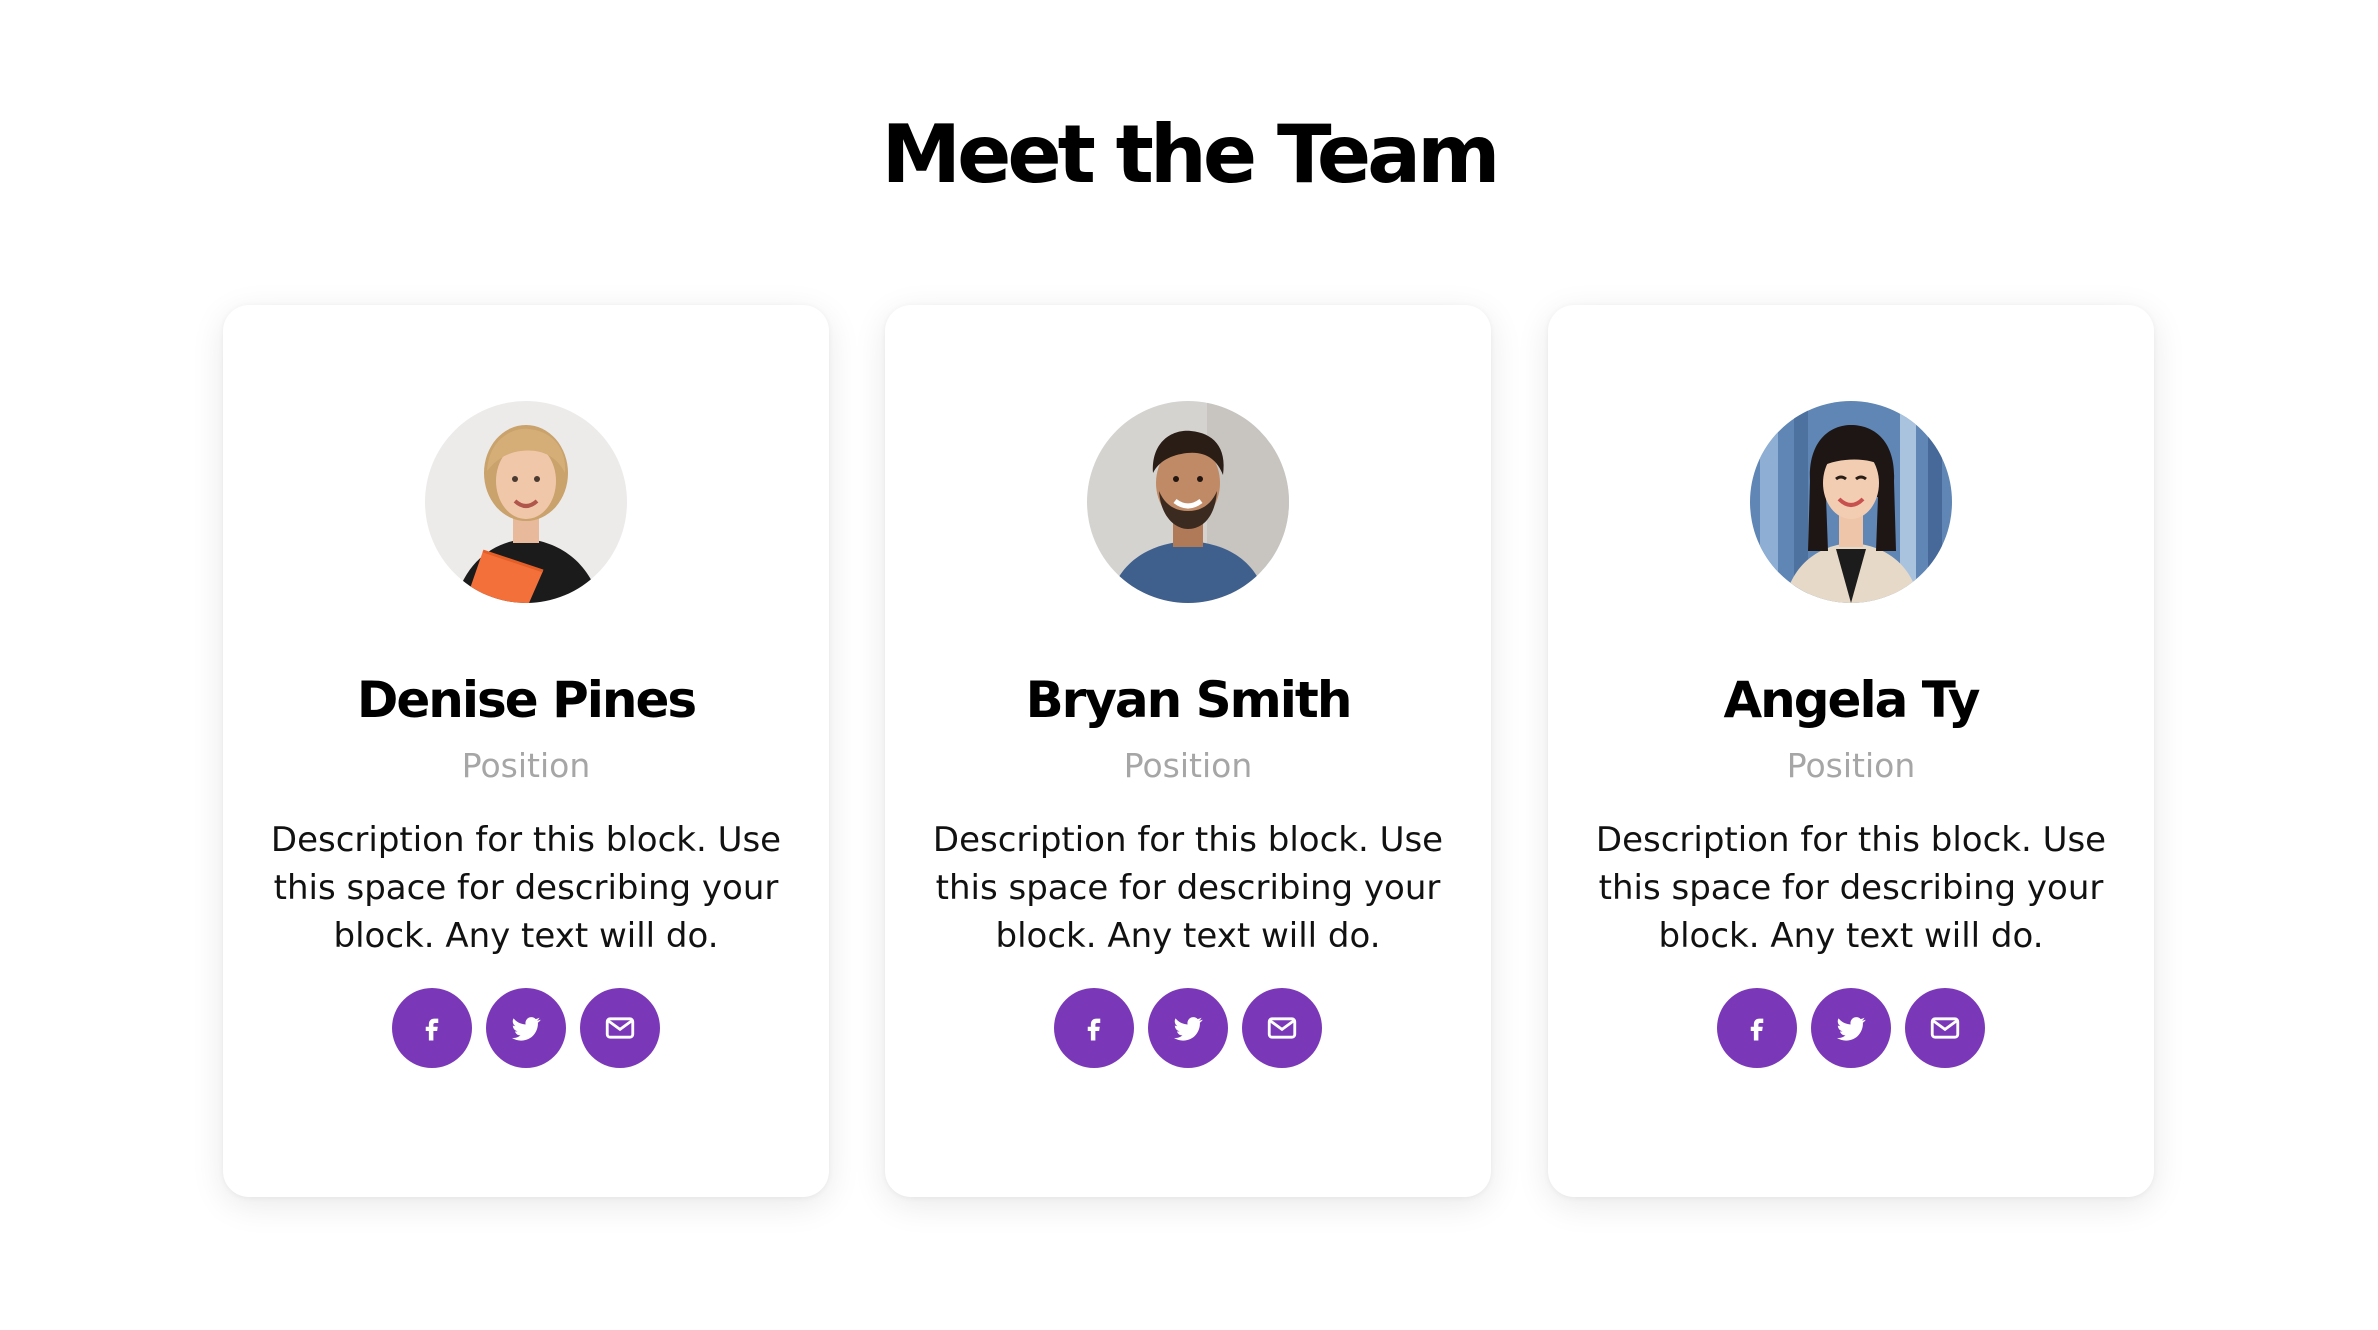  Describe the element at coordinates (1190, 154) in the screenshot. I see `section-title: Meet the Team` at that location.